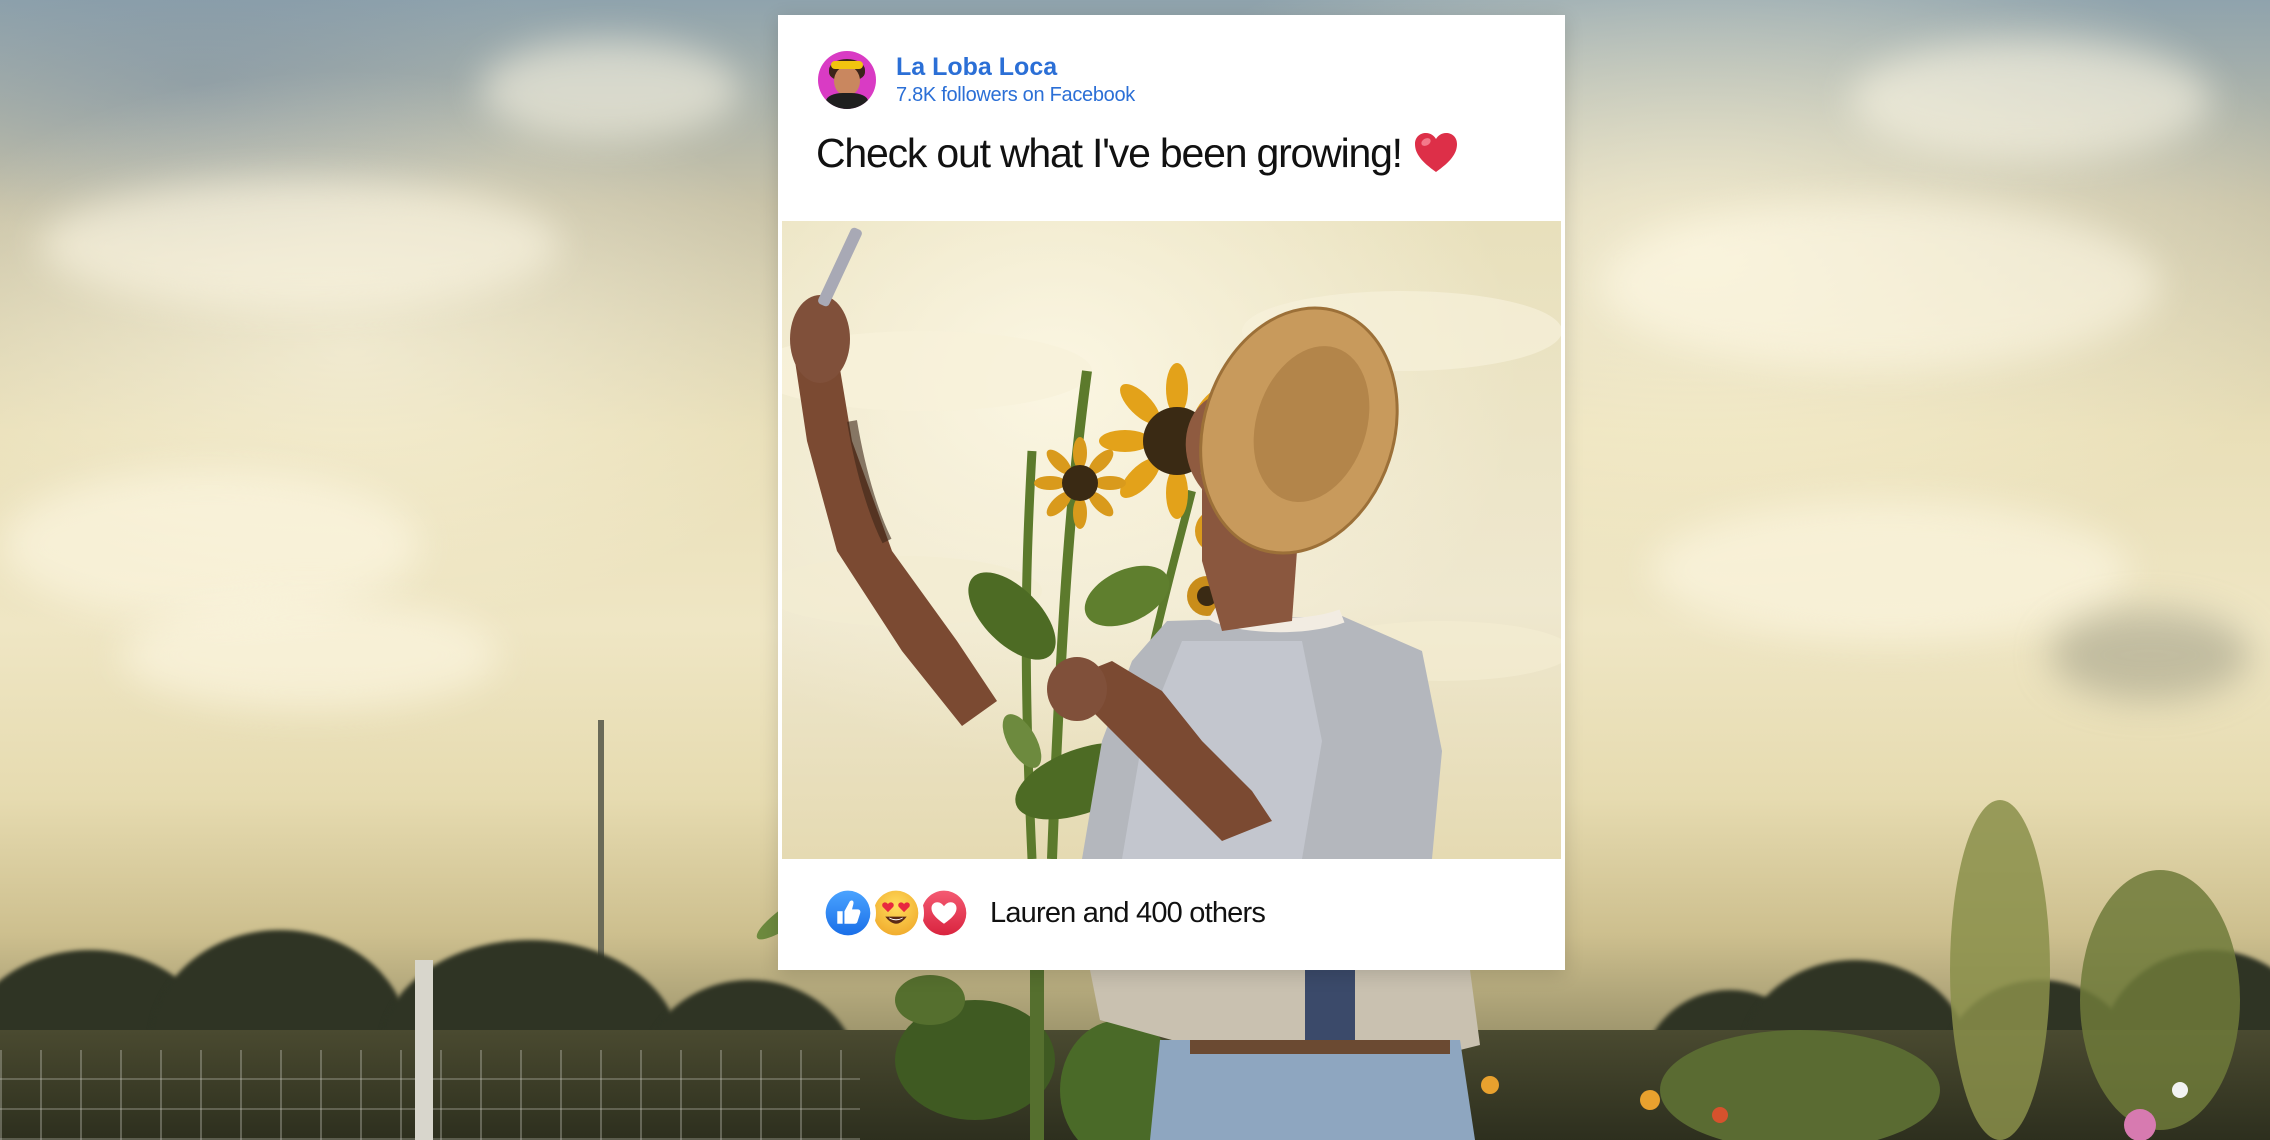 This screenshot has height=1140, width=2270. Describe the element at coordinates (1435, 152) in the screenshot. I see `heart-emoji-icon` at that location.